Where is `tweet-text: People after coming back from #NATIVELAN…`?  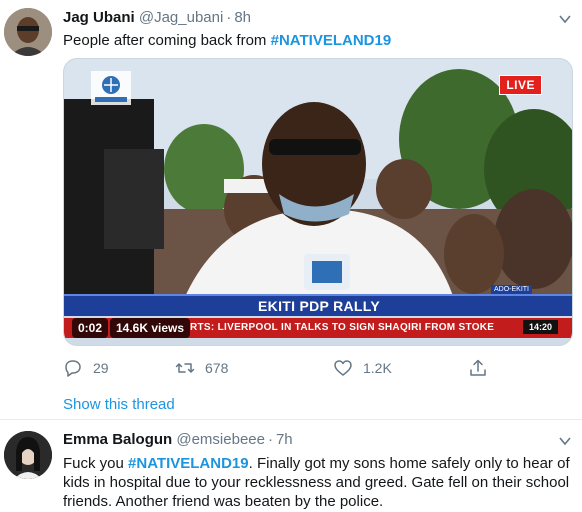 tweet-text: People after coming back from #NATIVELAN… is located at coordinates (316, 40).